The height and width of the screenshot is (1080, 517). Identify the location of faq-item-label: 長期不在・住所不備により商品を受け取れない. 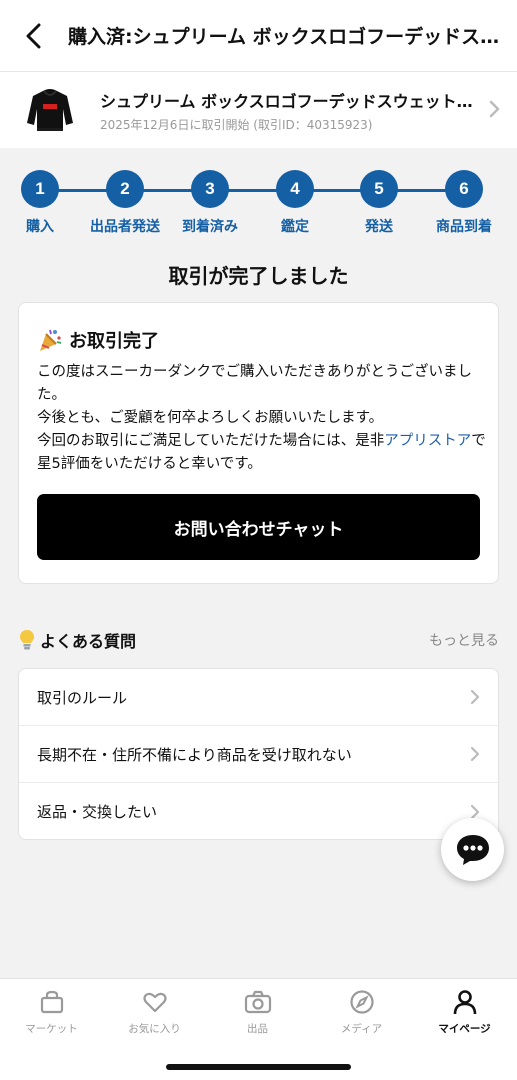
(194, 754).